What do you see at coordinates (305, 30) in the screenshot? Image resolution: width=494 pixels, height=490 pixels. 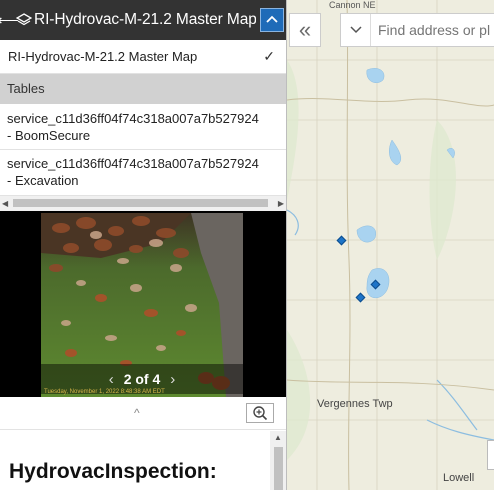 I see `collapse-sidebar-button: «` at bounding box center [305, 30].